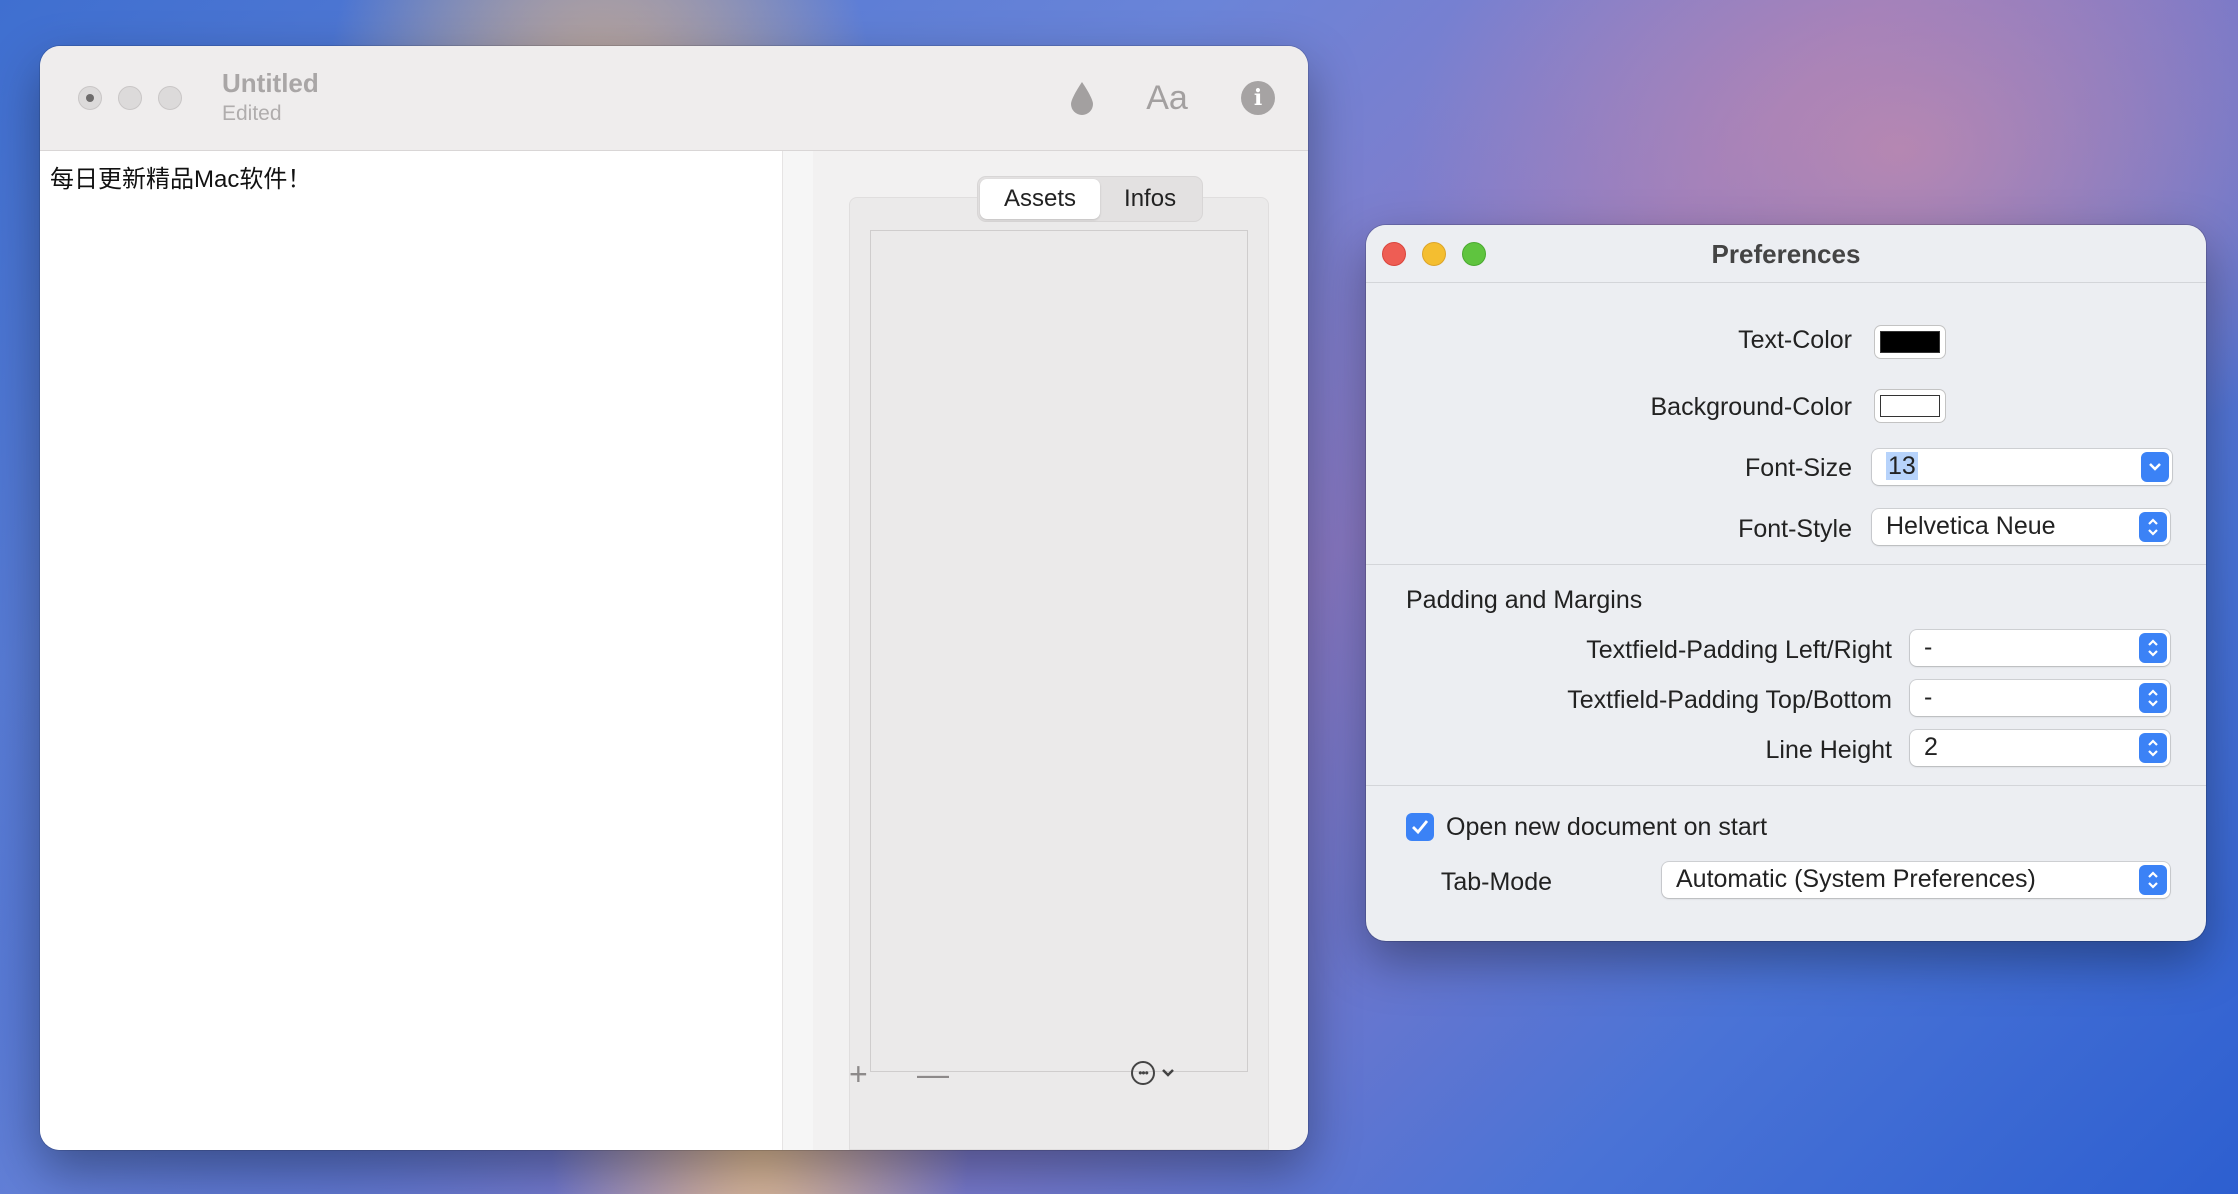 The height and width of the screenshot is (1194, 2238). I want to click on remove-asset-button: —, so click(933, 1074).